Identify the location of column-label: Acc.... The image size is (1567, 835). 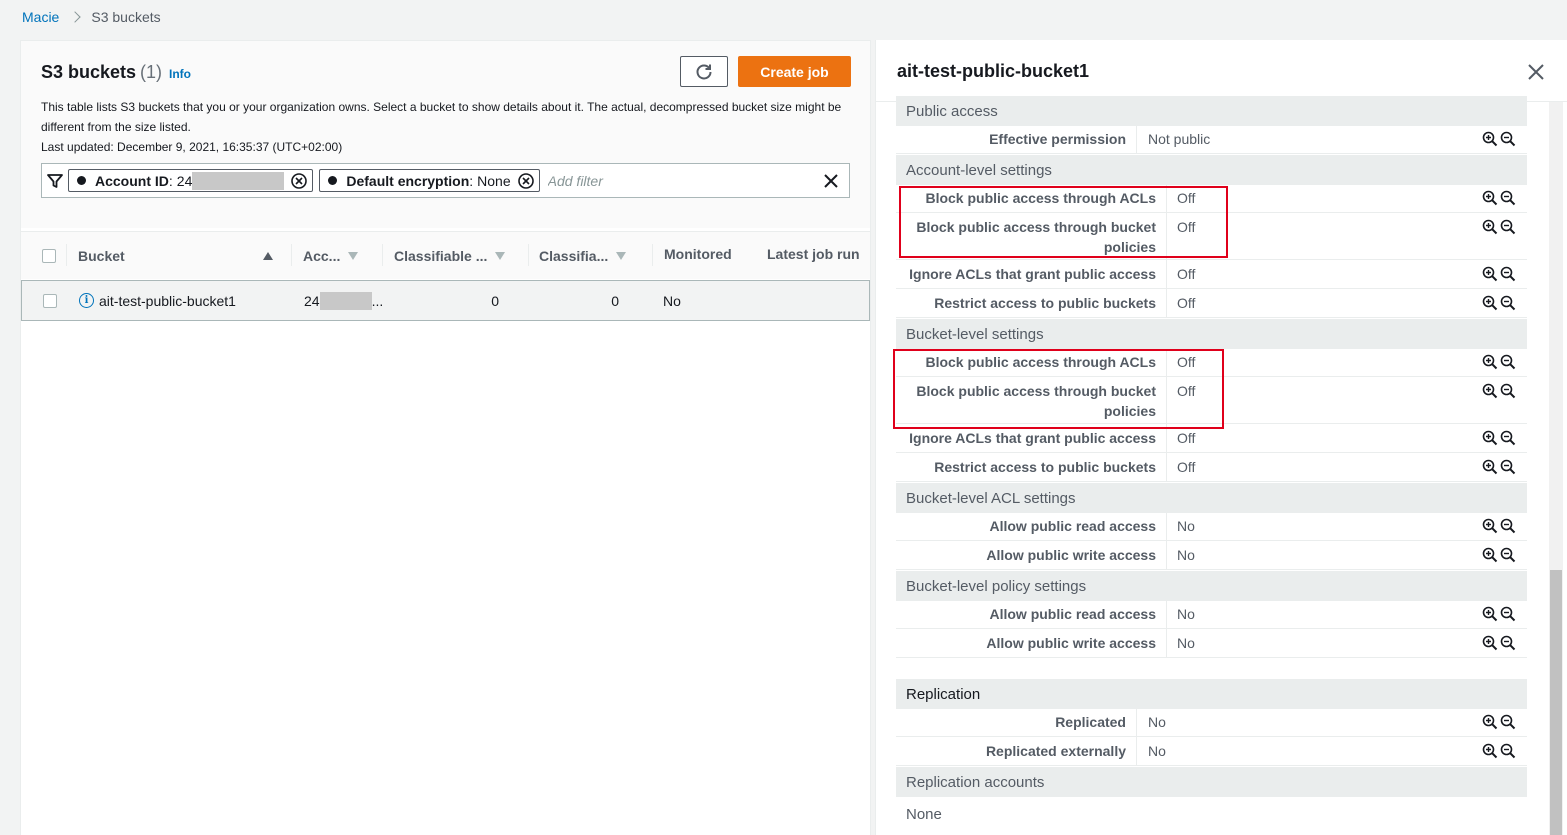
(322, 256).